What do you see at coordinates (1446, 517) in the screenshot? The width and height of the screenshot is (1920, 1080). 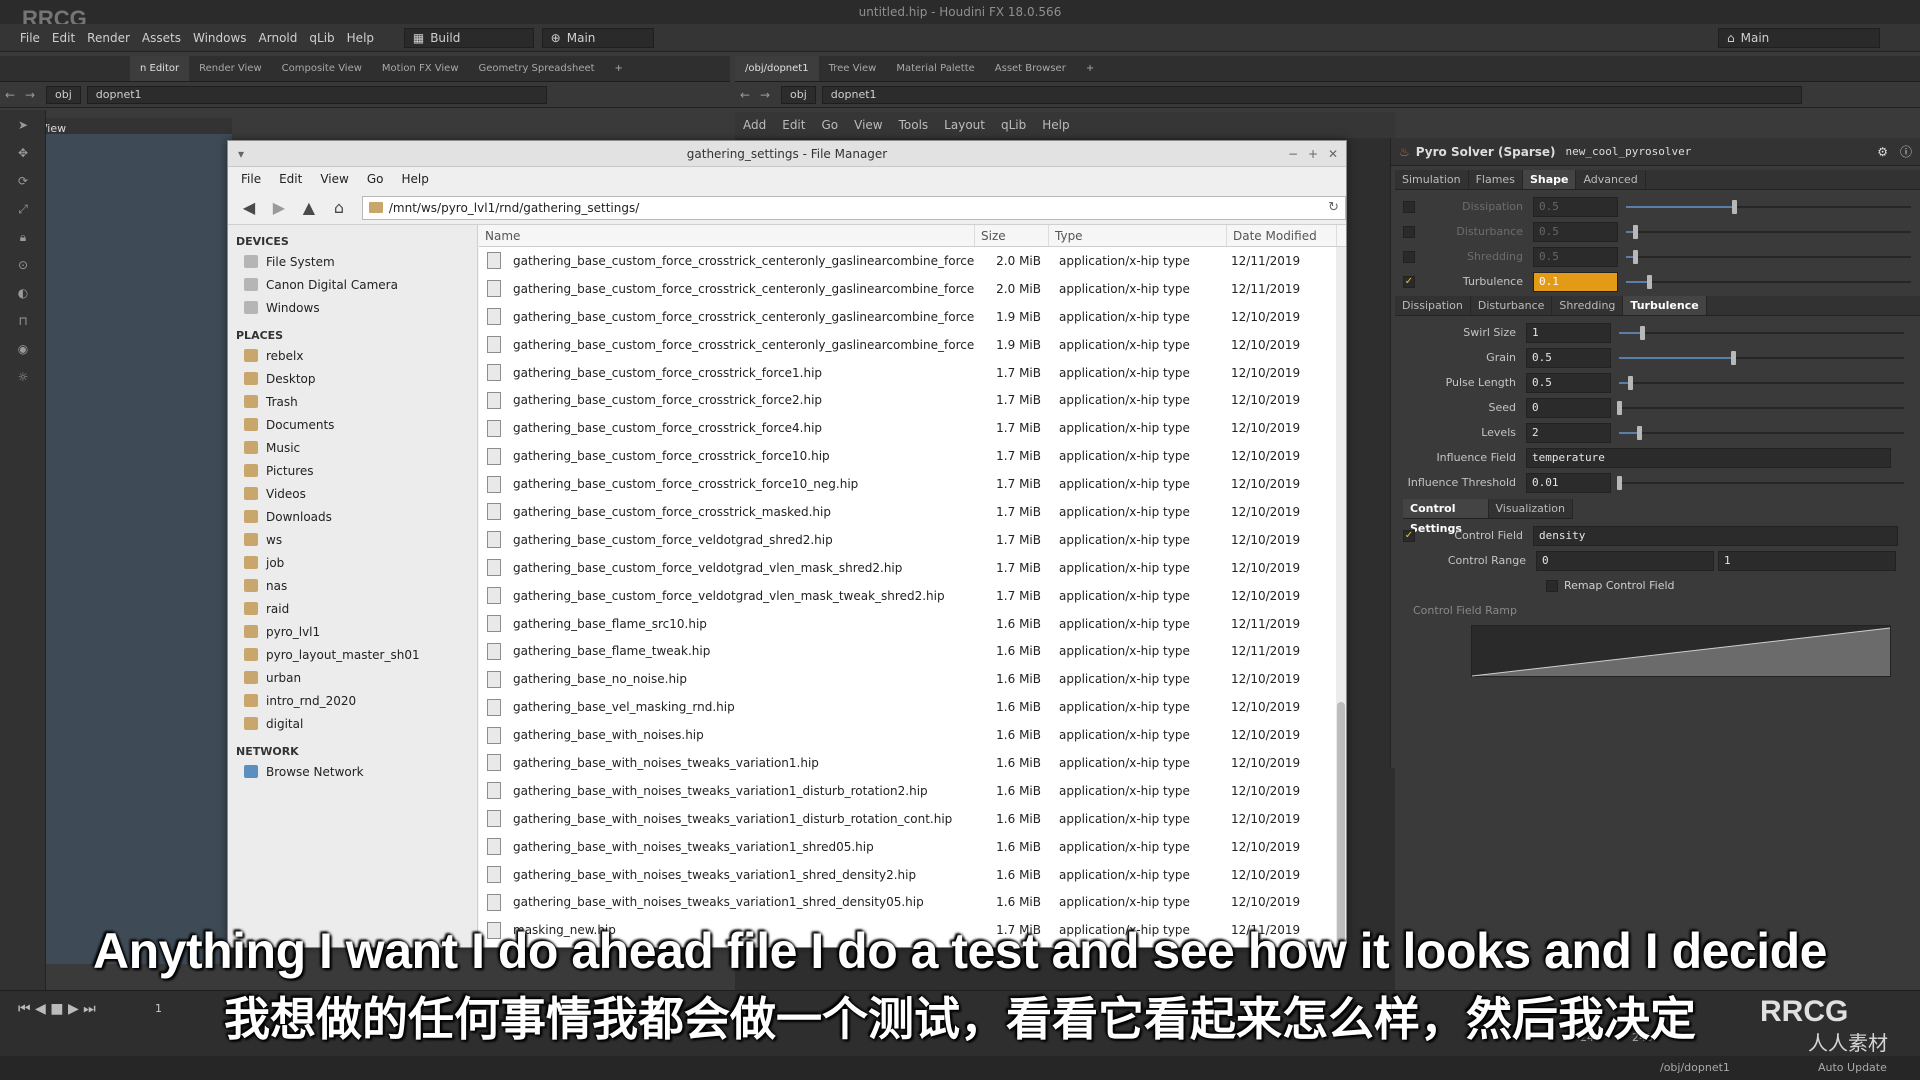 I see `tab-control-settings: Control Settings` at bounding box center [1446, 517].